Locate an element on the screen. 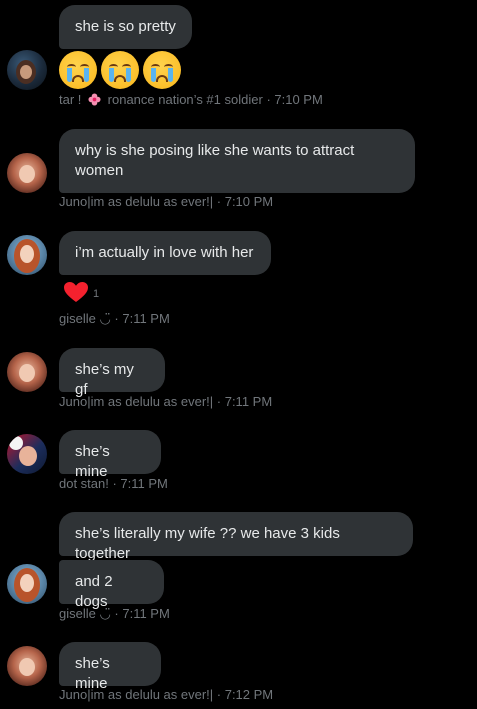  reaction-count: 1 is located at coordinates (96, 294).